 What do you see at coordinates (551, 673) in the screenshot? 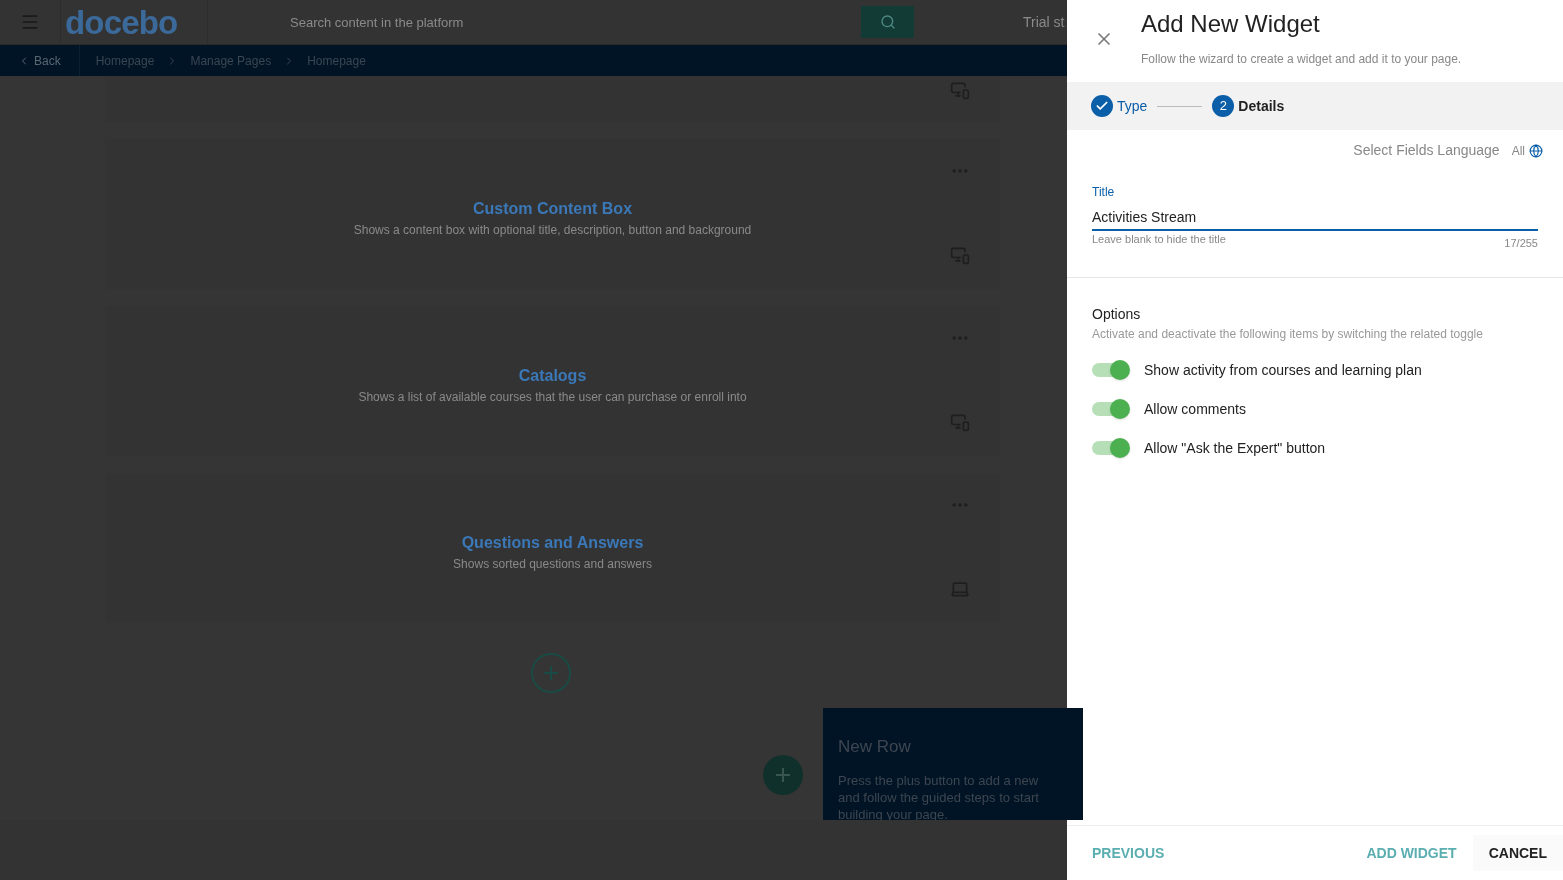
I see `add-row-icon` at bounding box center [551, 673].